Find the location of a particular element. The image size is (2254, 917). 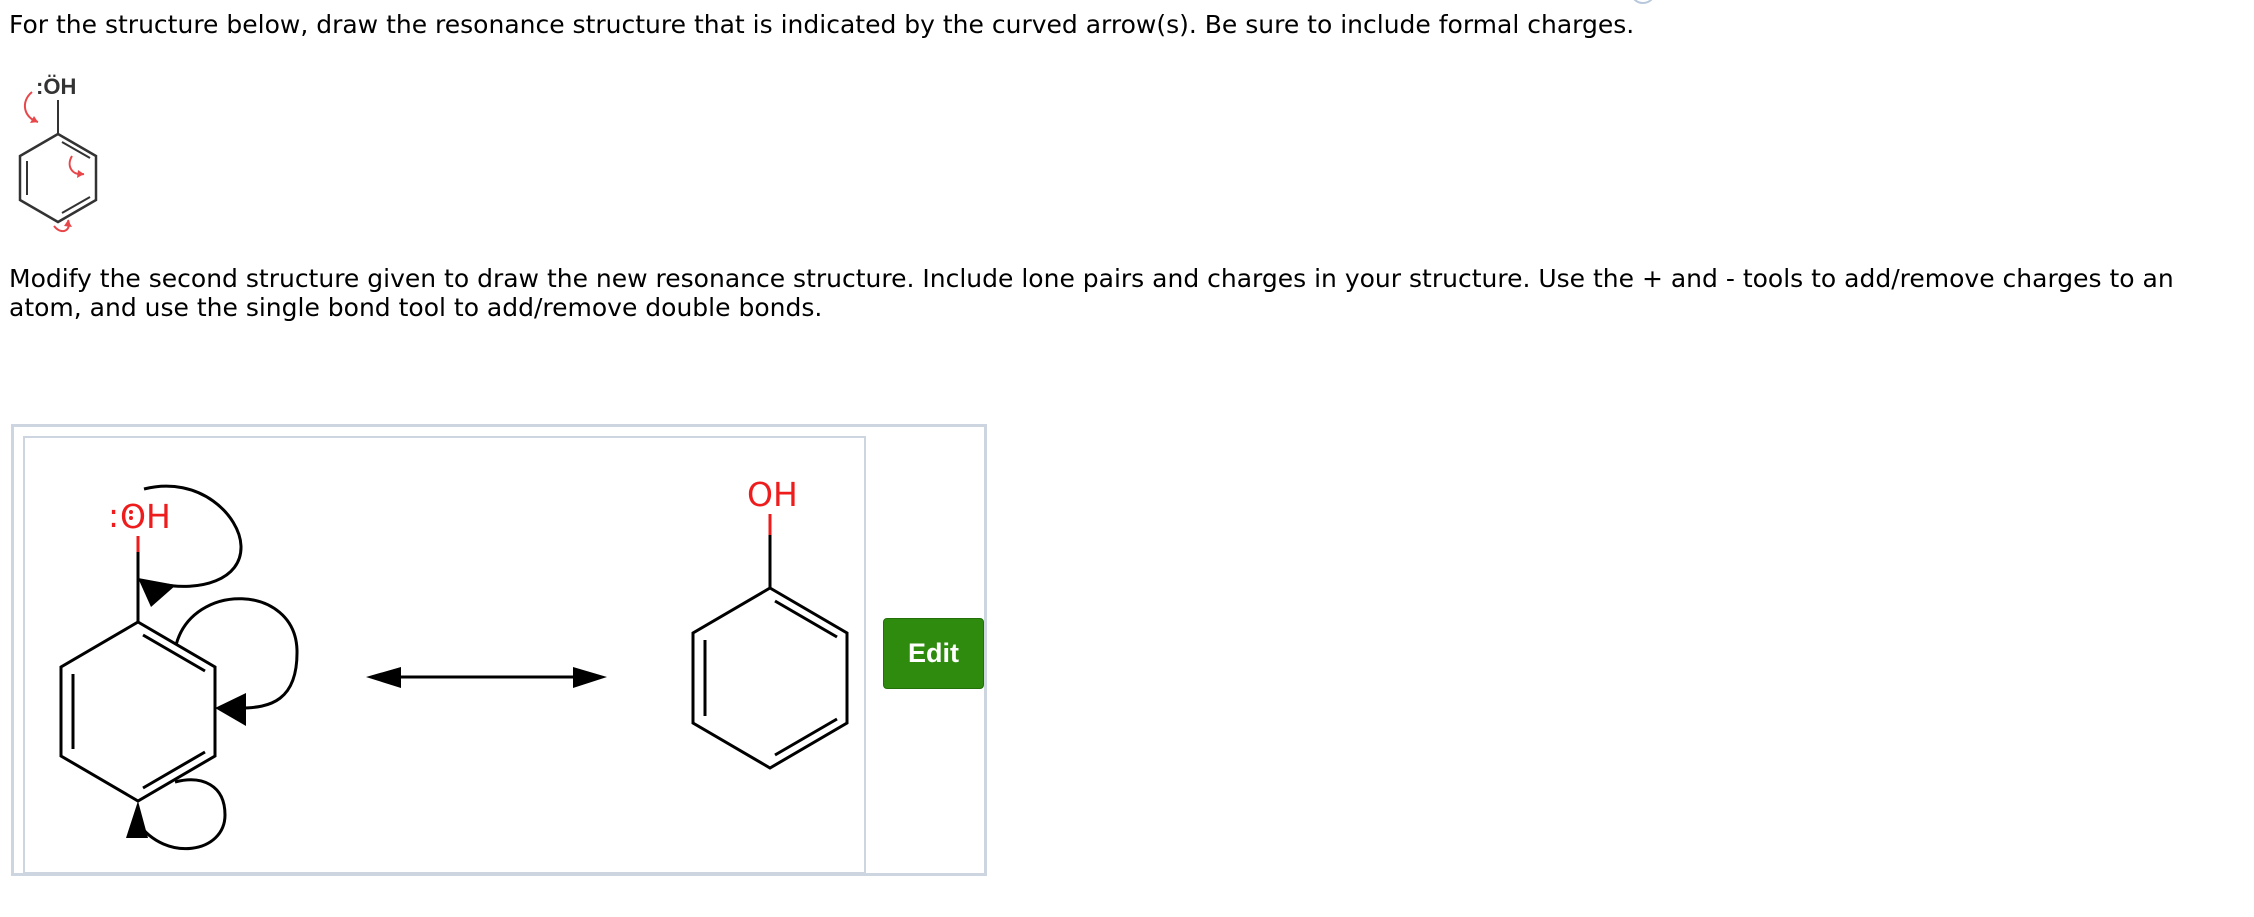

resonance-drawing: : OH OH is located at coordinates (454, 663).